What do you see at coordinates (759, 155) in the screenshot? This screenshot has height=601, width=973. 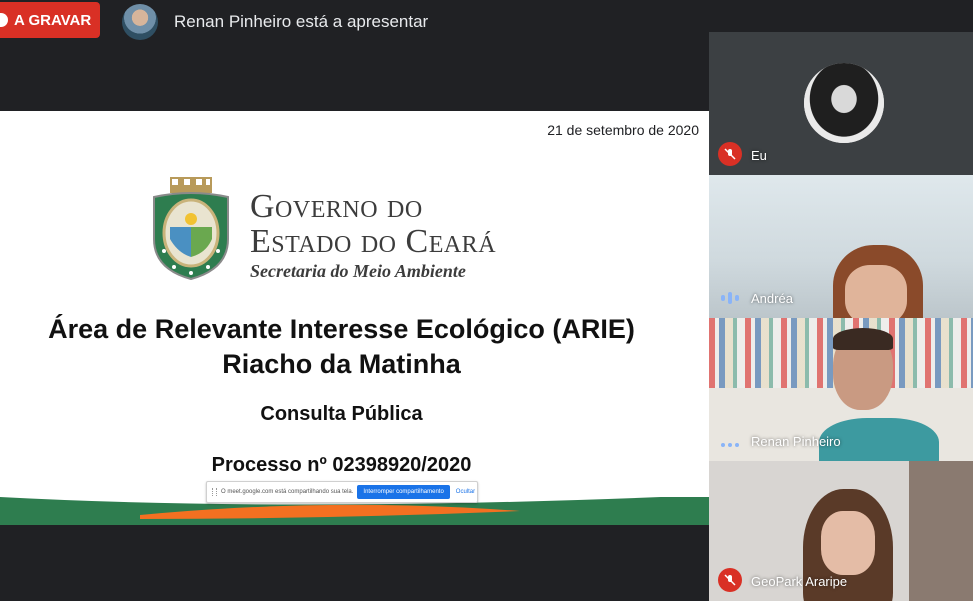 I see `participant-name: Eu` at bounding box center [759, 155].